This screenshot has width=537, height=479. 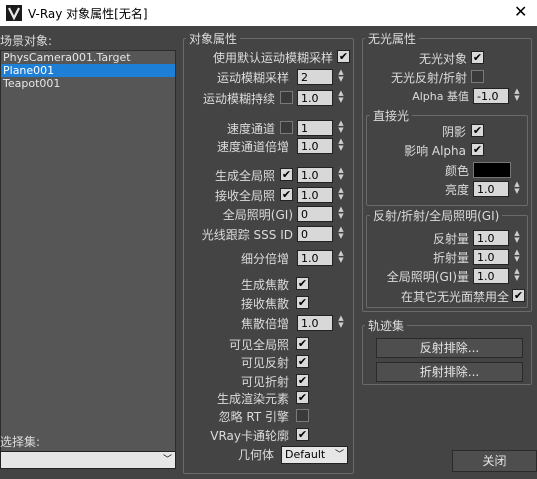 I want to click on reflection-amount-label: 反射量, so click(x=450, y=239).